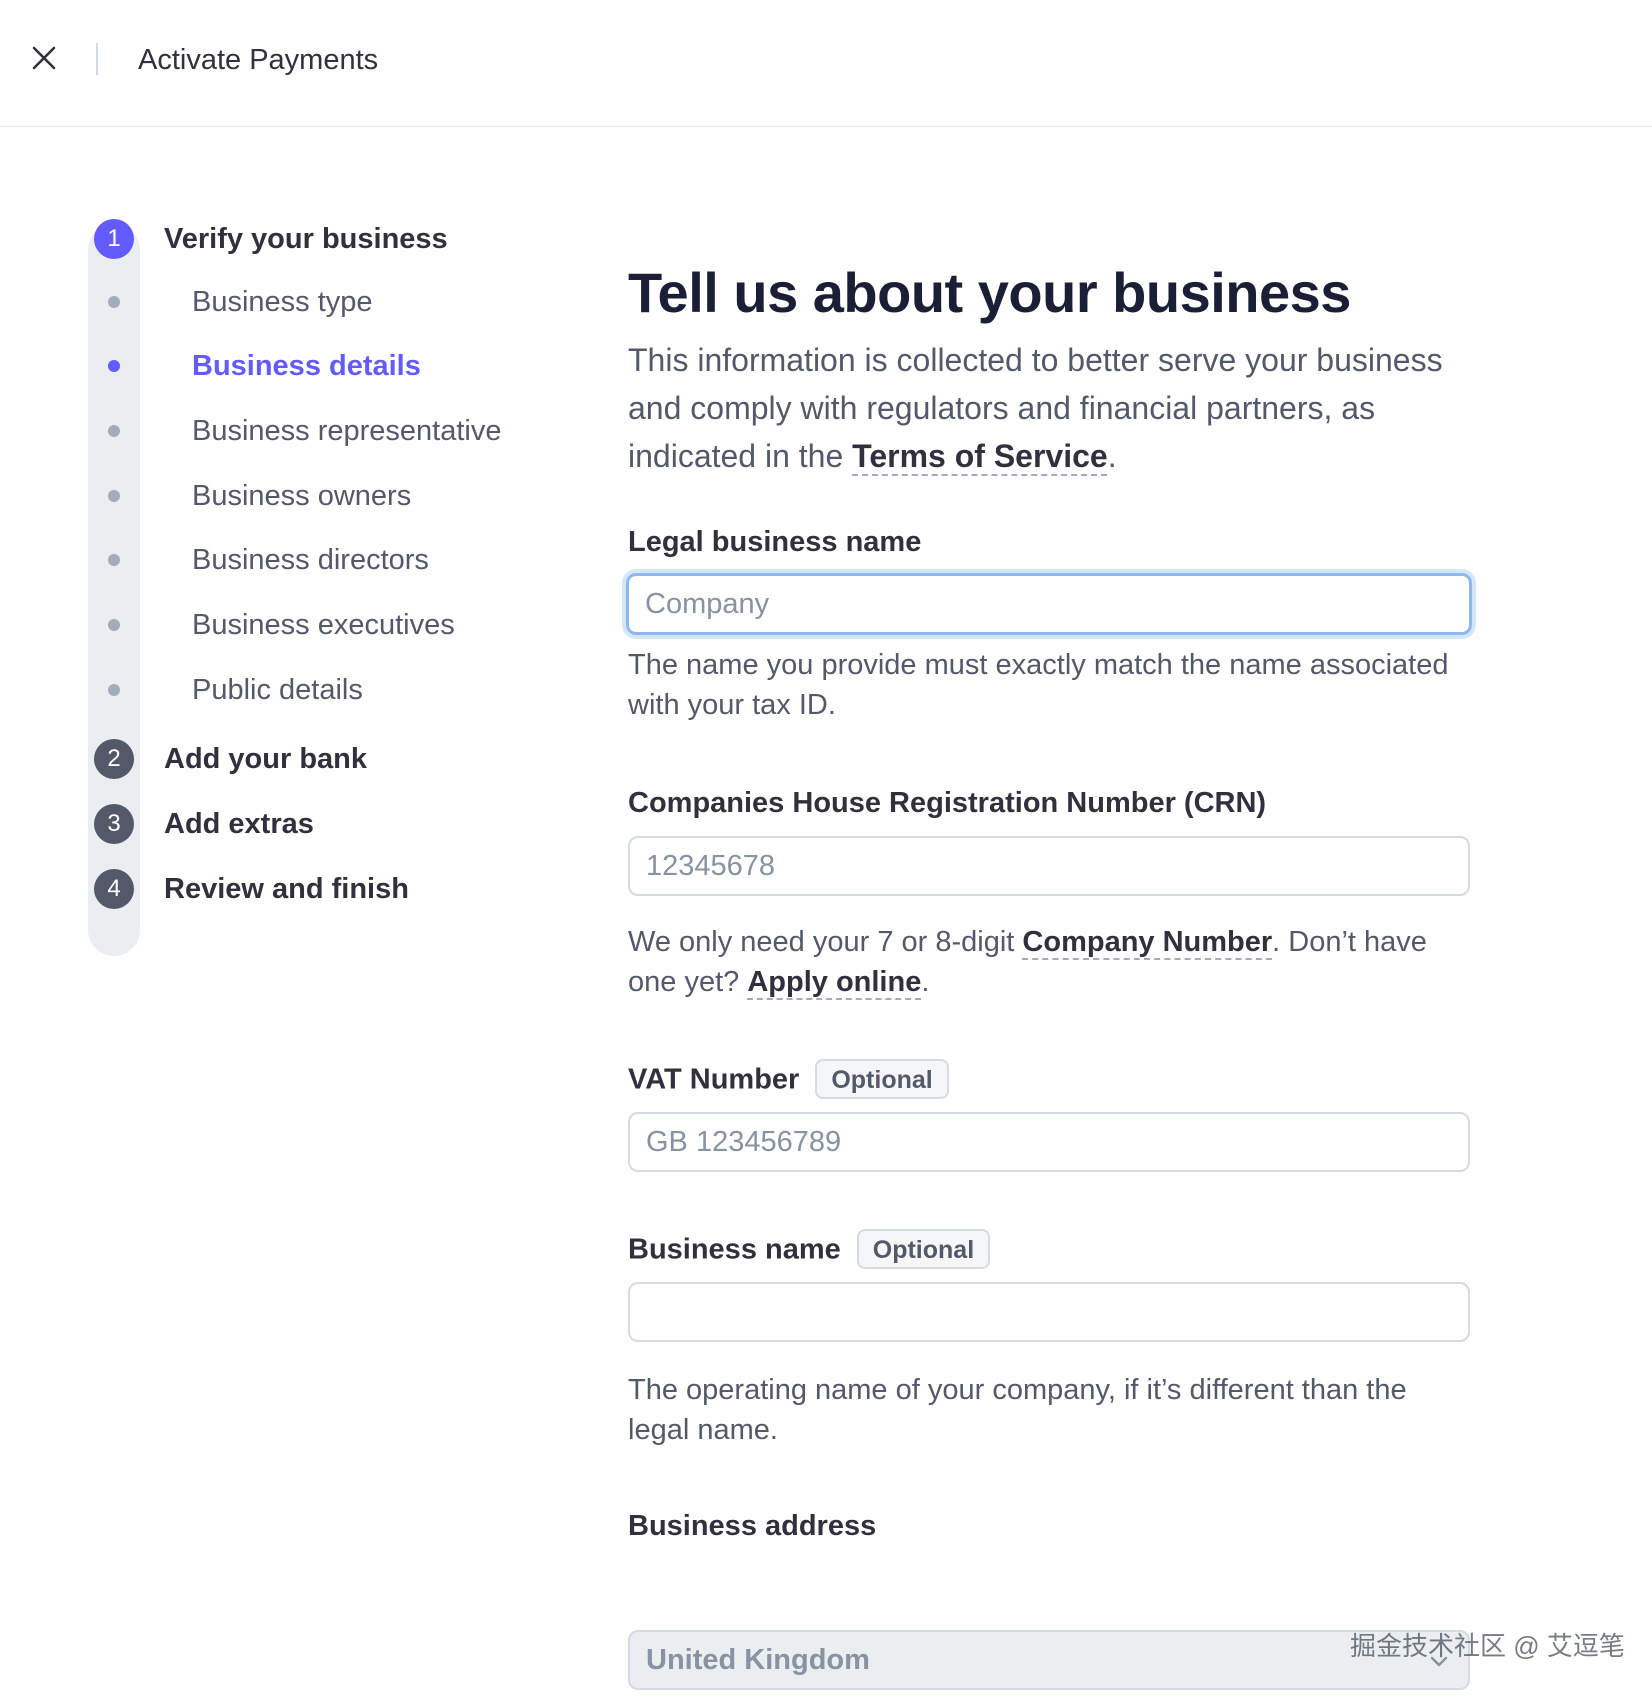 This screenshot has height=1698, width=1652. Describe the element at coordinates (239, 824) in the screenshot. I see `step-label-add-extras: Add extras` at that location.